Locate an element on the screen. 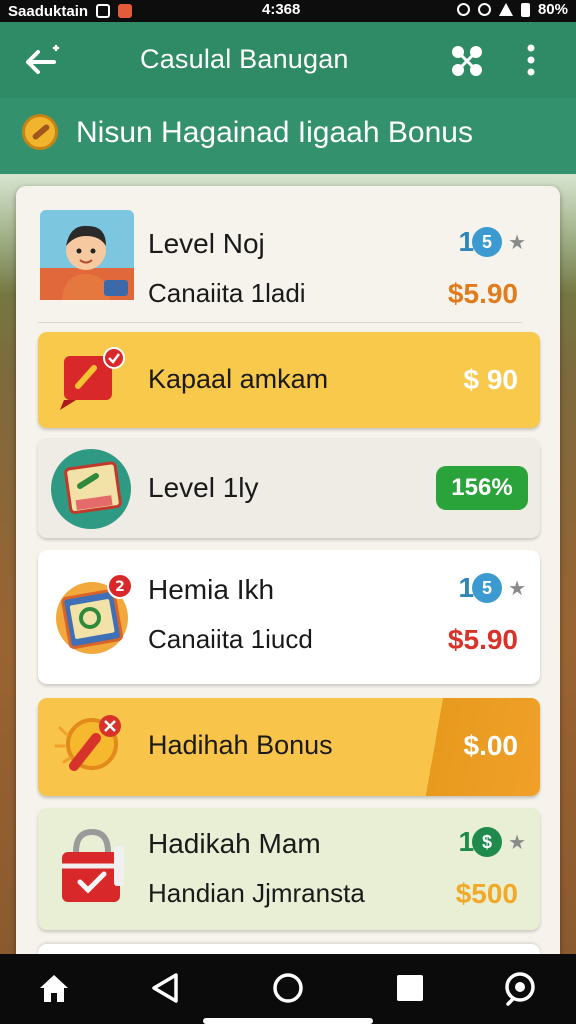 The height and width of the screenshot is (1024, 576). list-item-hemia: 2 Hemia Ikh Canaiita 1iucd 1 5 ★ $5.90 is located at coordinates (289, 617).